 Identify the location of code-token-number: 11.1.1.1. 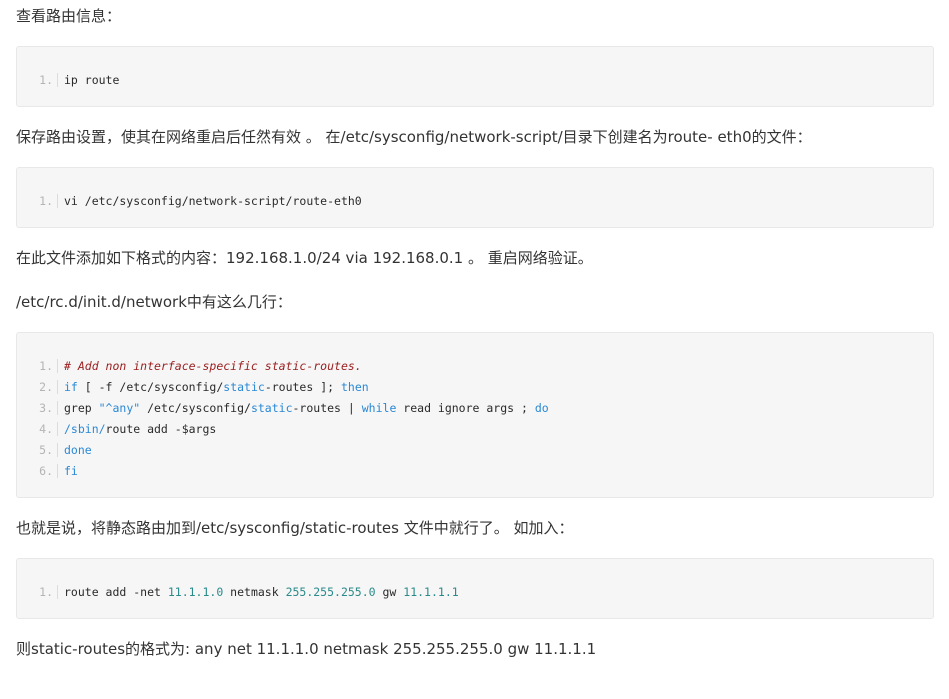
(431, 591).